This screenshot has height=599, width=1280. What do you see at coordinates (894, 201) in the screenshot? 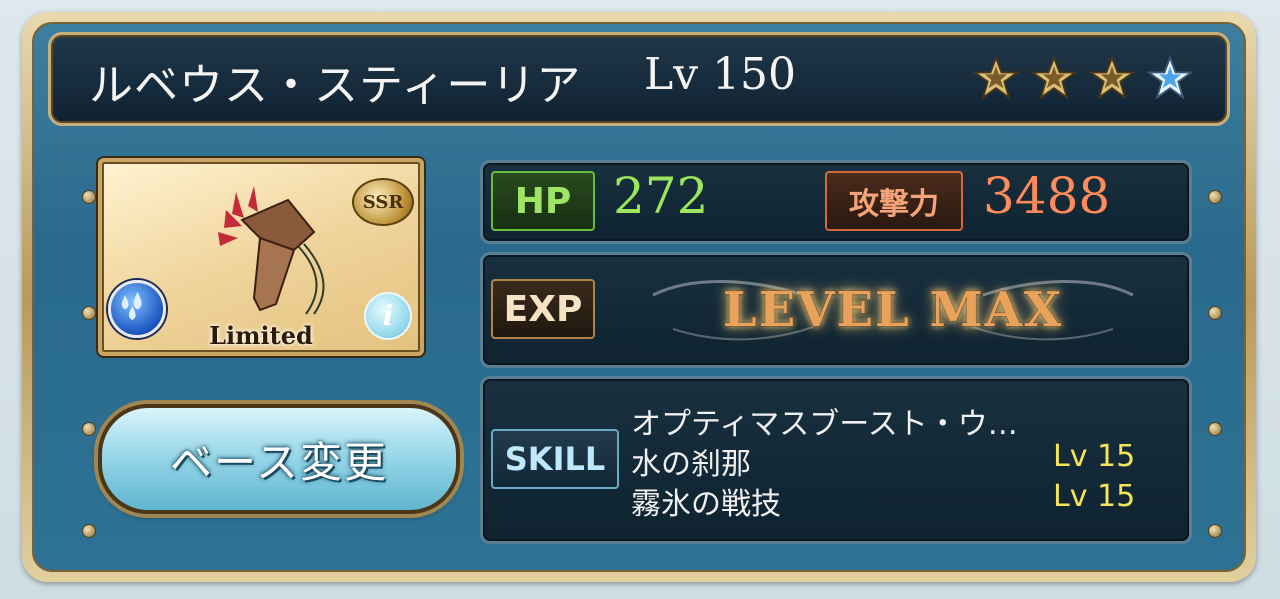
I see `attack-label: 攻撃力` at bounding box center [894, 201].